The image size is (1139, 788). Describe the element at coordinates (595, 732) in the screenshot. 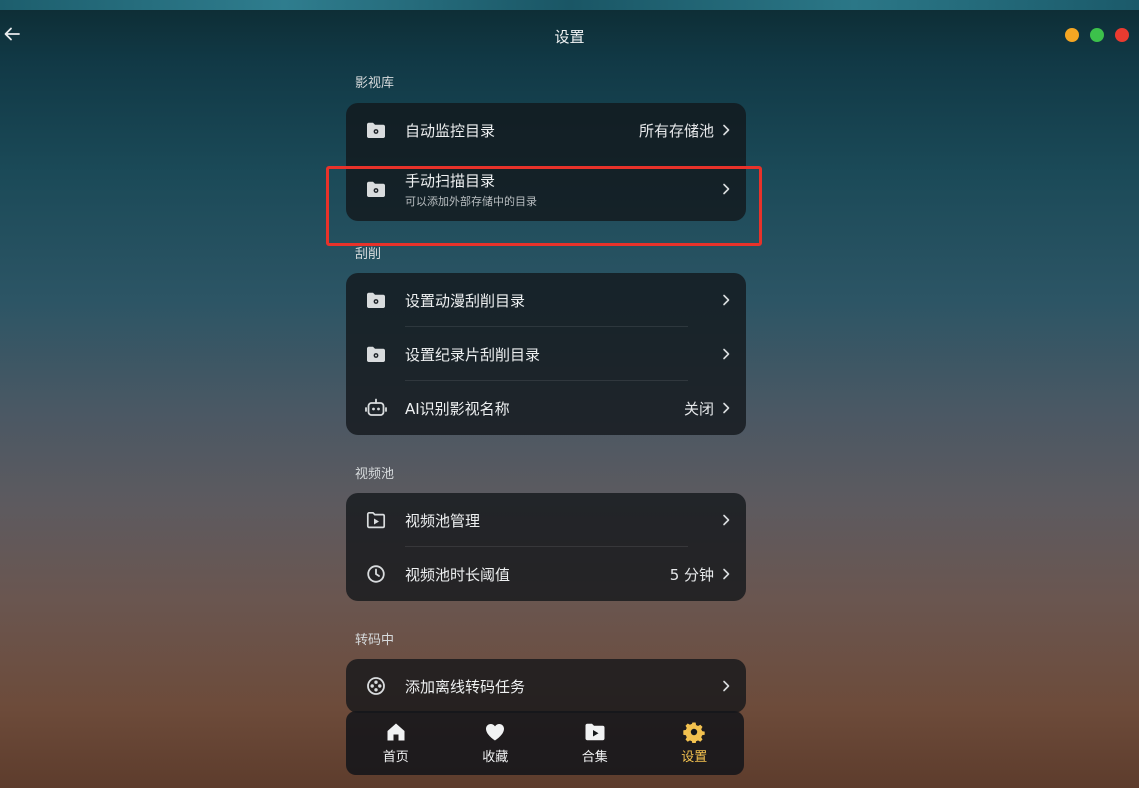

I see `collection-icon` at that location.